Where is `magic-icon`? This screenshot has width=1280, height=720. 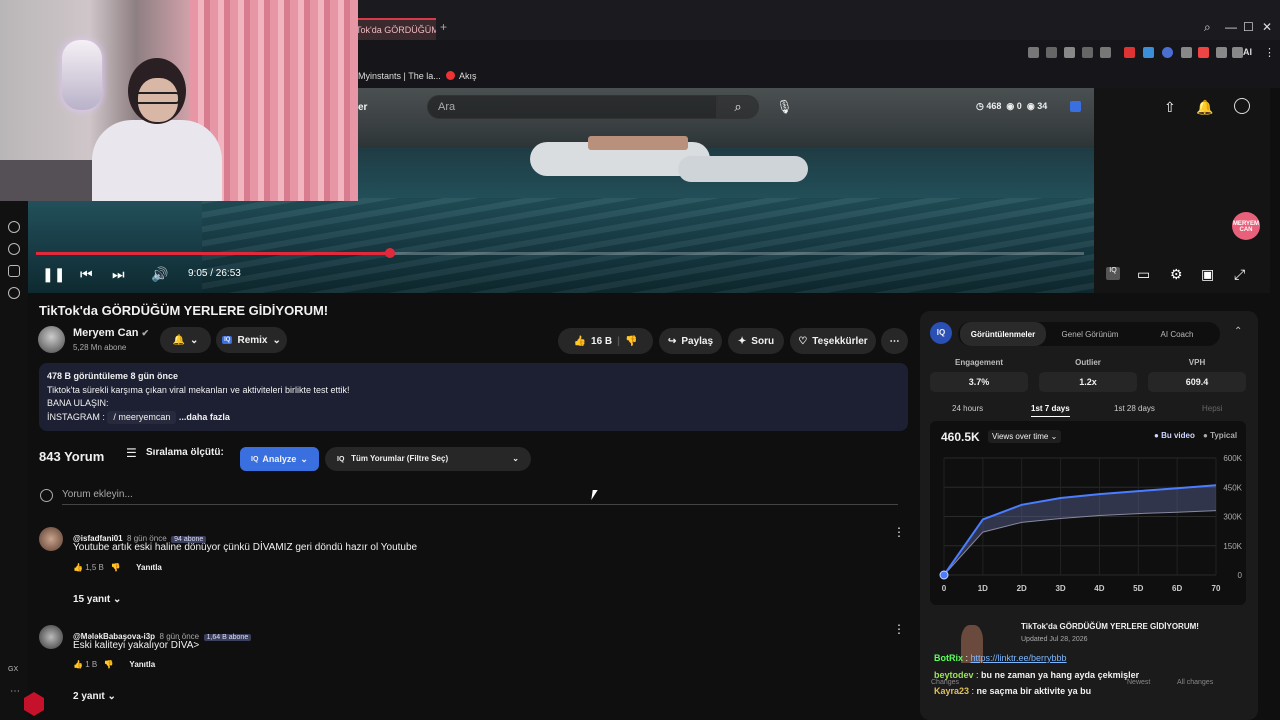 magic-icon is located at coordinates (1237, 52).